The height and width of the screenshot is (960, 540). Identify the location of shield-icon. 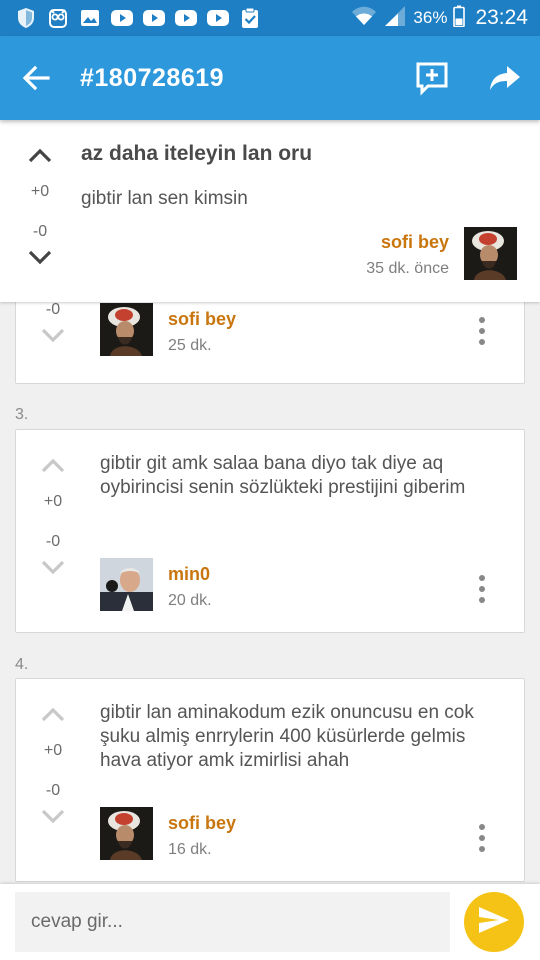
(26, 18).